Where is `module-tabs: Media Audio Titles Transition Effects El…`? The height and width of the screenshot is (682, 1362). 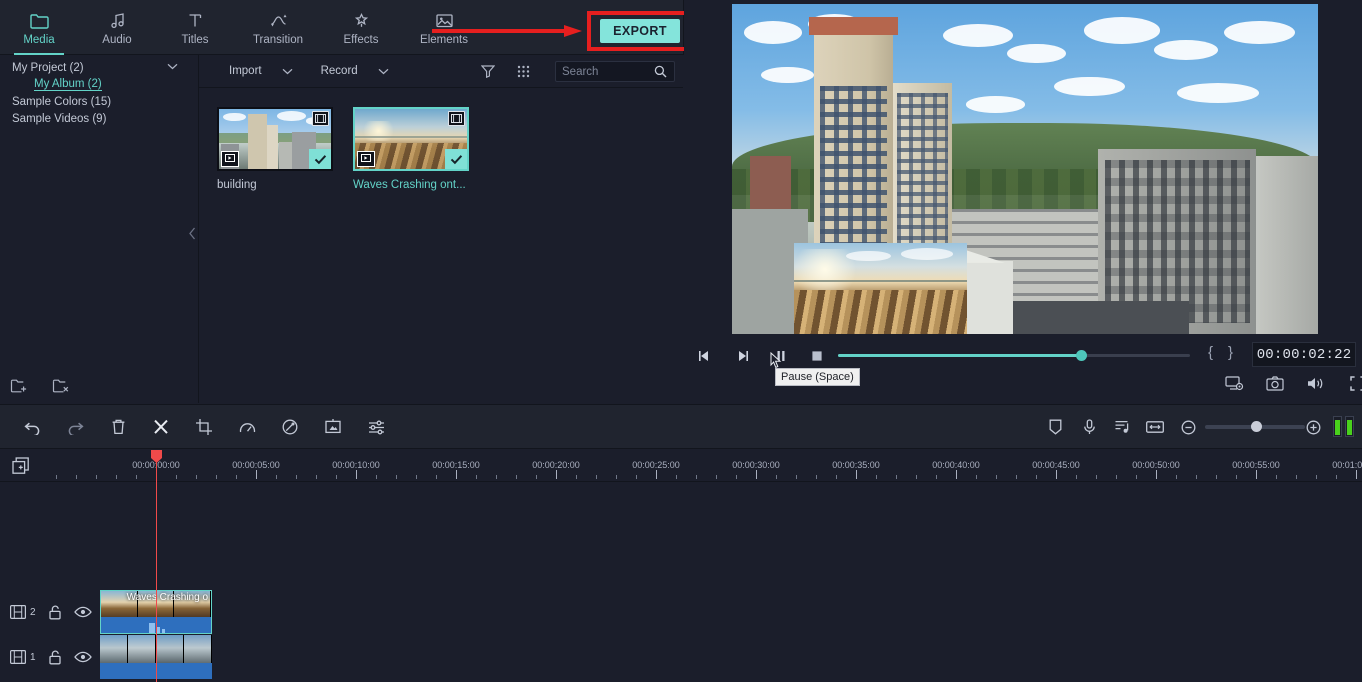
module-tabs: Media Audio Titles Transition Effects El… is located at coordinates (244, 27).